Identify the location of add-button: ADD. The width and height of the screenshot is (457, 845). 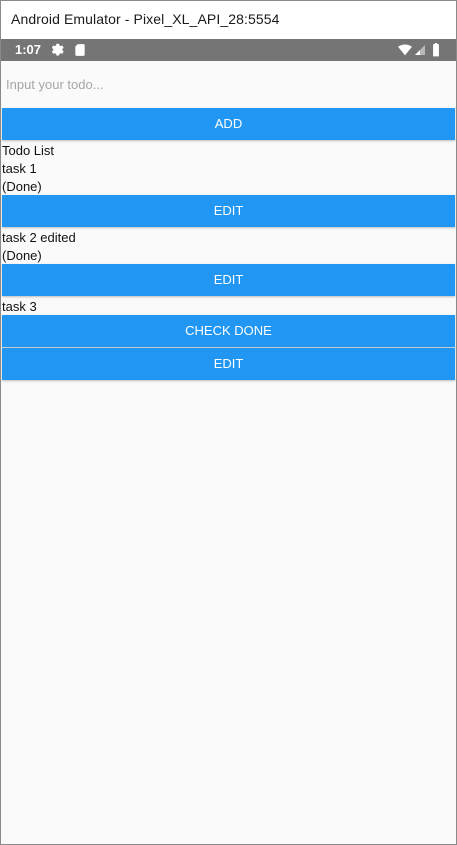
(228, 124).